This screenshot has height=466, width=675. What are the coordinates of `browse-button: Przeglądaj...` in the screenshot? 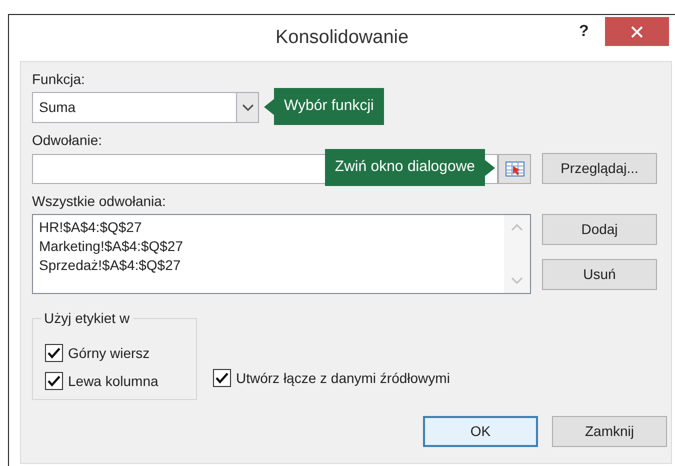 It's located at (599, 168).